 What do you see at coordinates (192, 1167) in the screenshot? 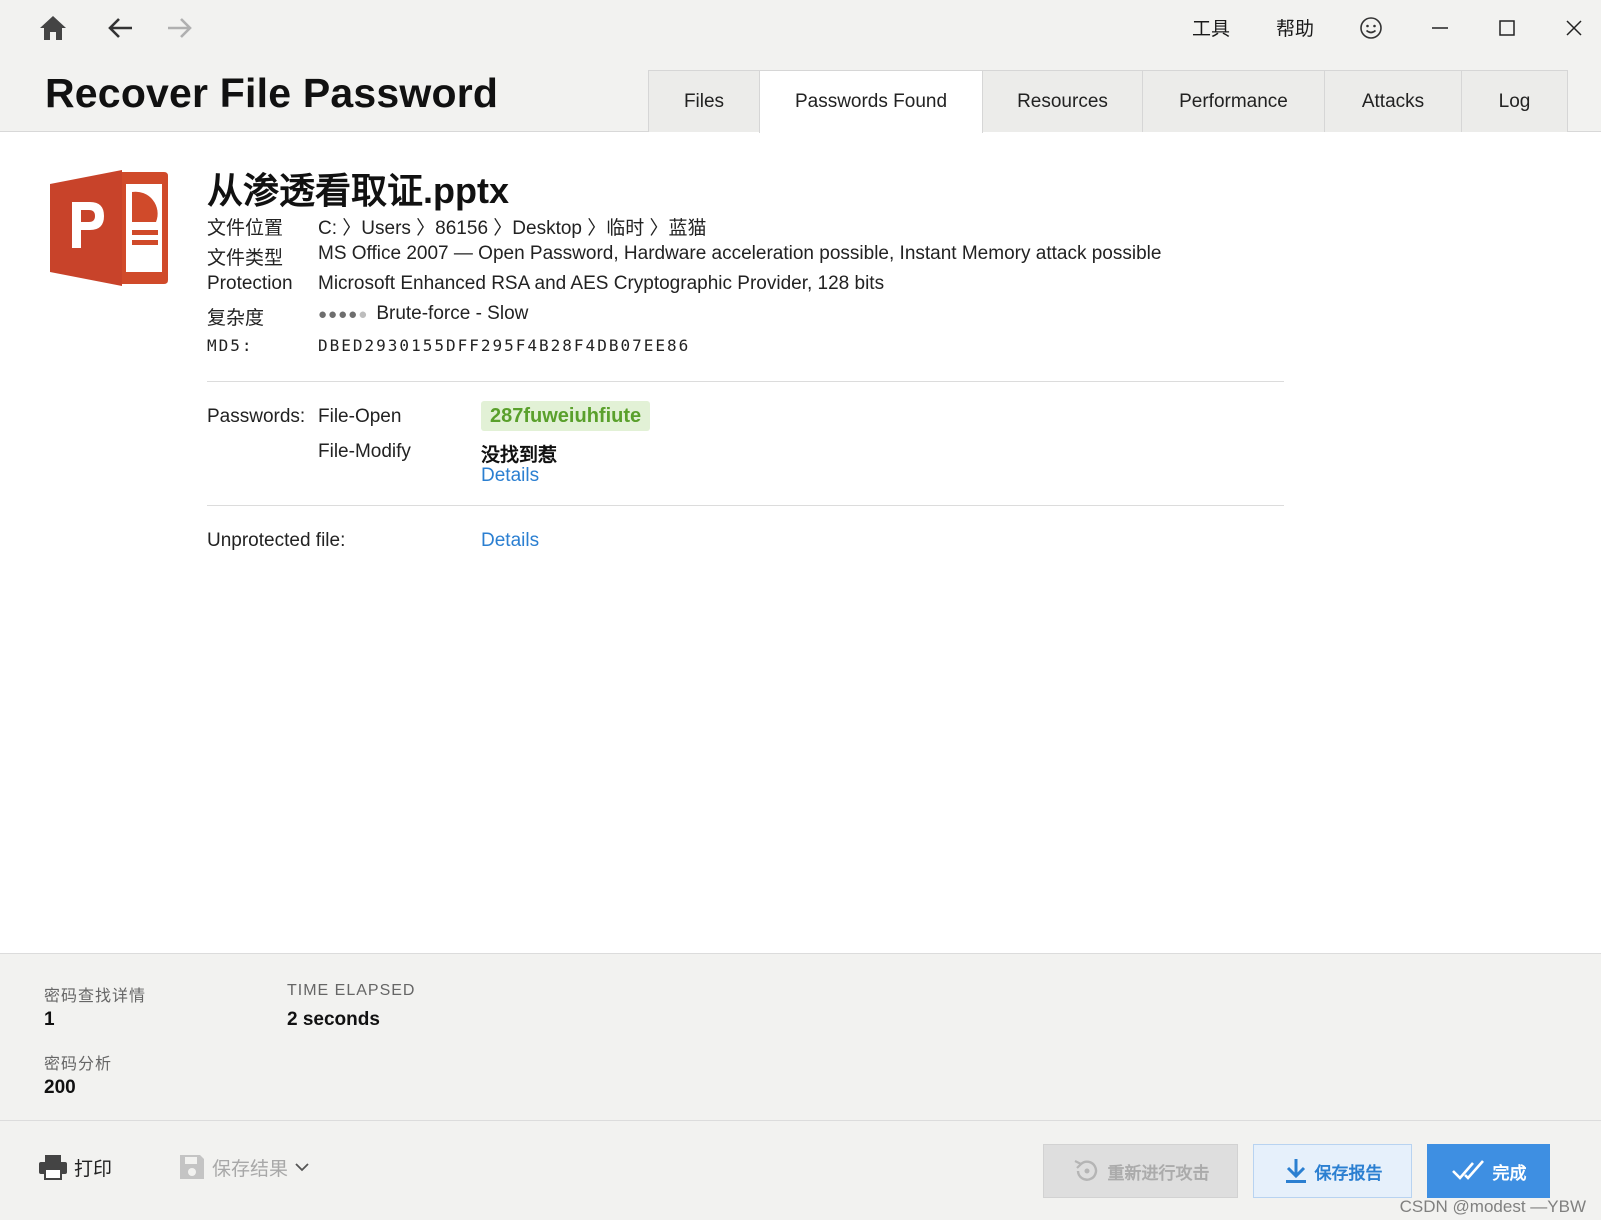
I see `floppy-disk-icon` at bounding box center [192, 1167].